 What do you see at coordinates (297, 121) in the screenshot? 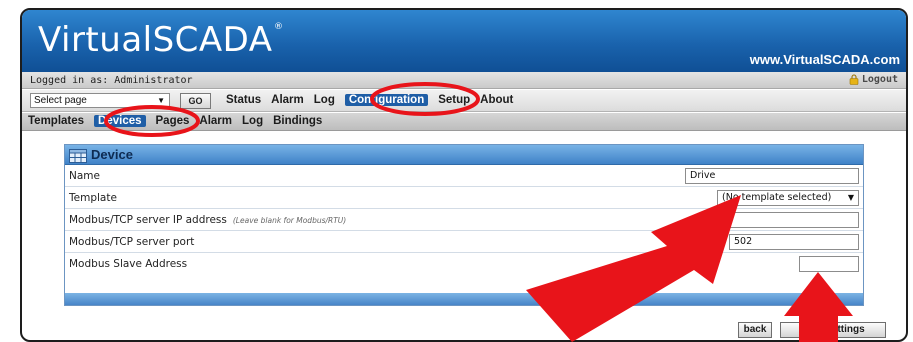
I see `submenu-item-bindings: Bindings` at bounding box center [297, 121].